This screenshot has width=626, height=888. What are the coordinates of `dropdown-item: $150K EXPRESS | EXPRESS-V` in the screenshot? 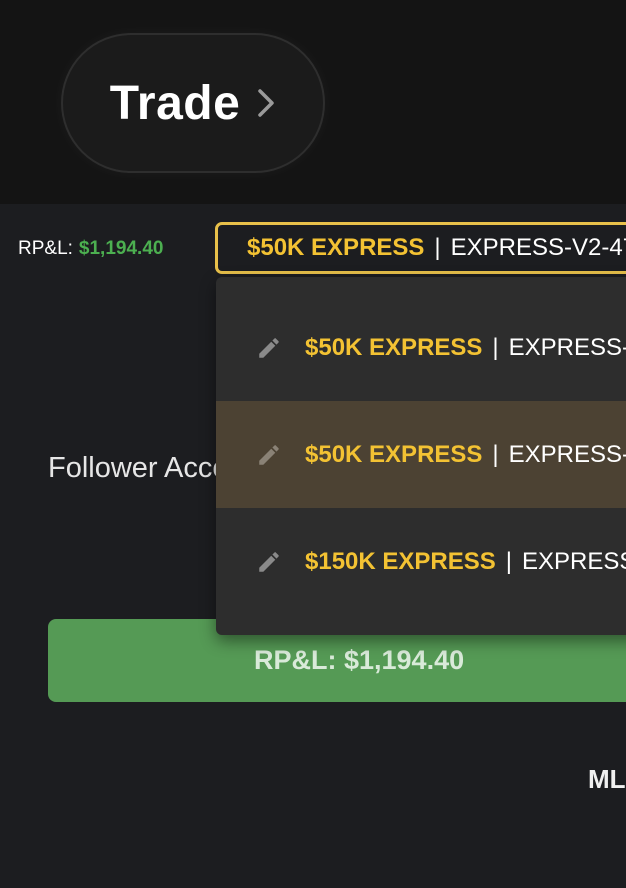 It's located at (421, 561).